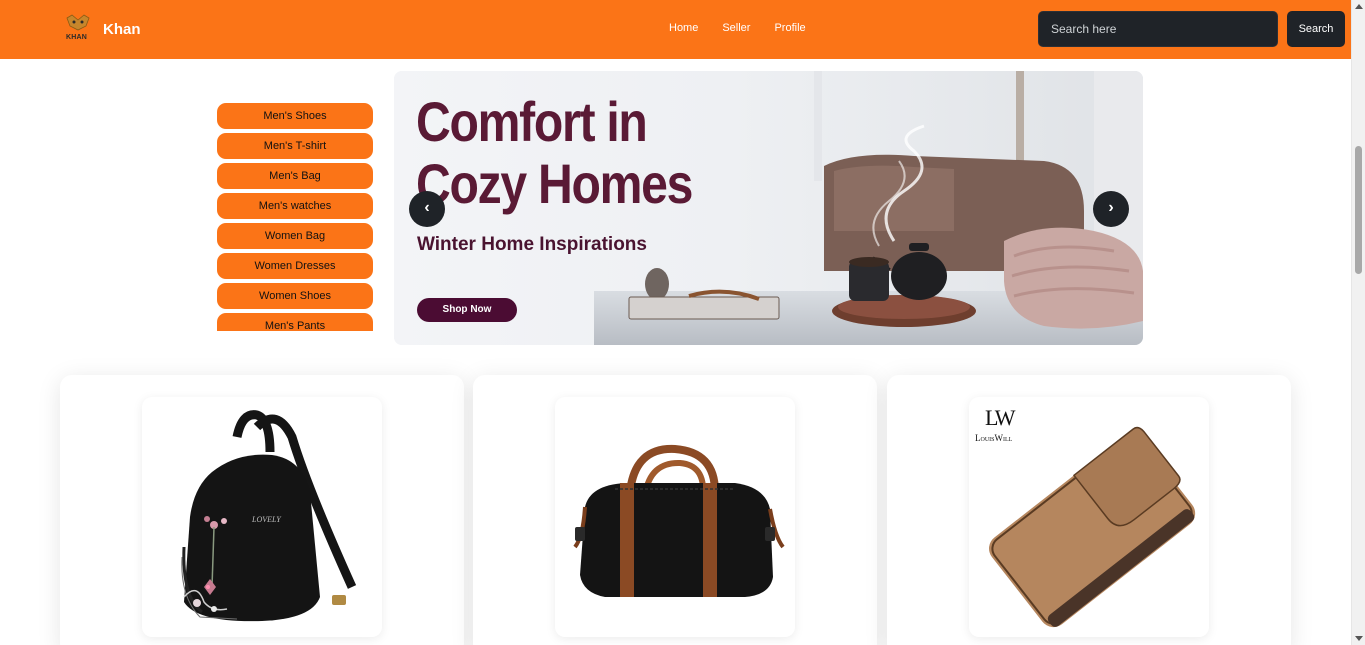  Describe the element at coordinates (427, 209) in the screenshot. I see `chevron-left-icon: ‹` at that location.